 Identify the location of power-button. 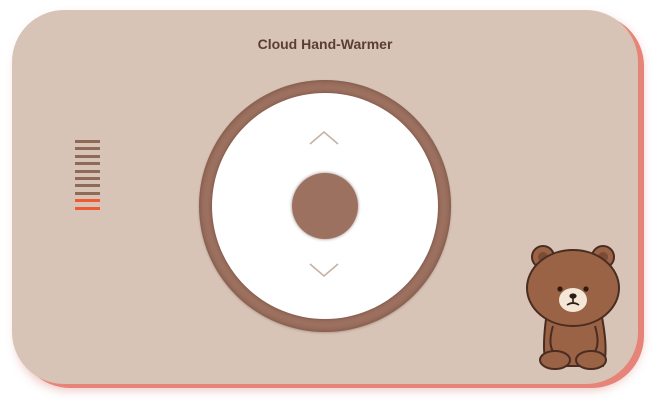
(325, 206).